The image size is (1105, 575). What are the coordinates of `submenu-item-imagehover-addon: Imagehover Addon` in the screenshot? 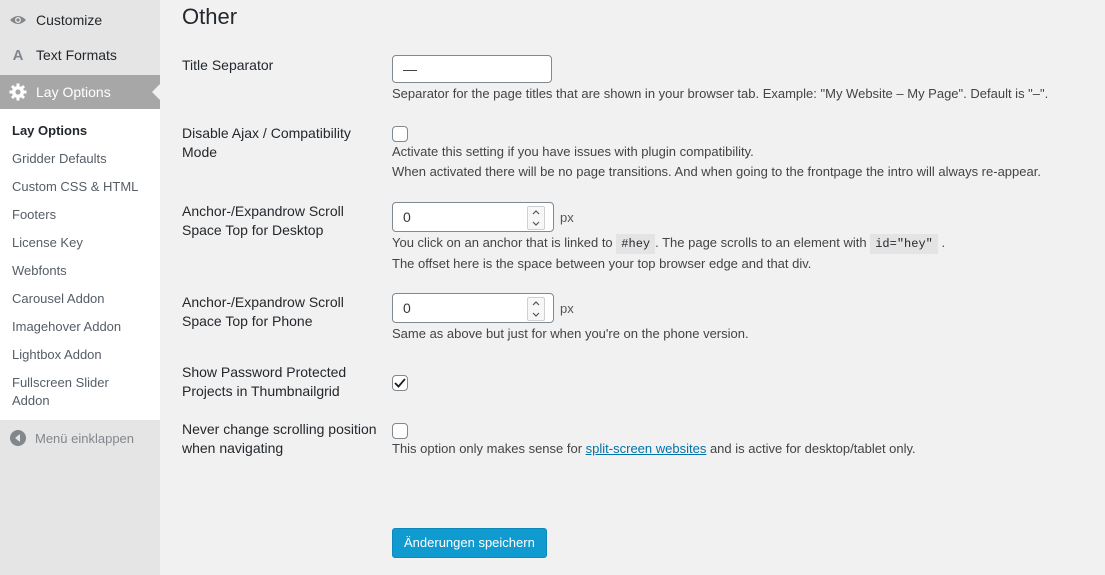 It's located at (80, 327).